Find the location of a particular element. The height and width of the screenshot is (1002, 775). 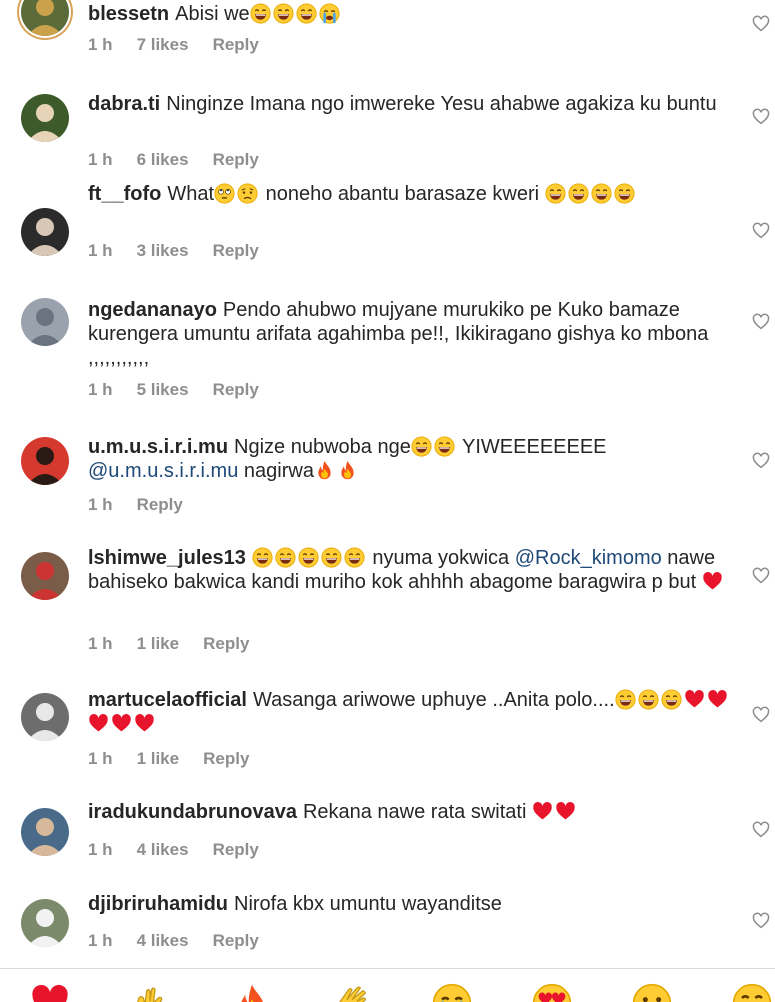

comment-username: ngedananayo is located at coordinates (152, 310).